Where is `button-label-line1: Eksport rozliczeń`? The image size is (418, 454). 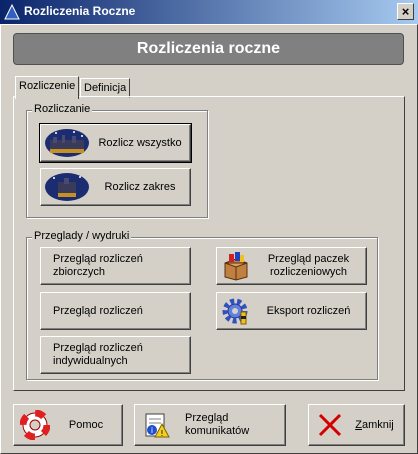 button-label-line1: Eksport rozliczeń is located at coordinates (308, 310).